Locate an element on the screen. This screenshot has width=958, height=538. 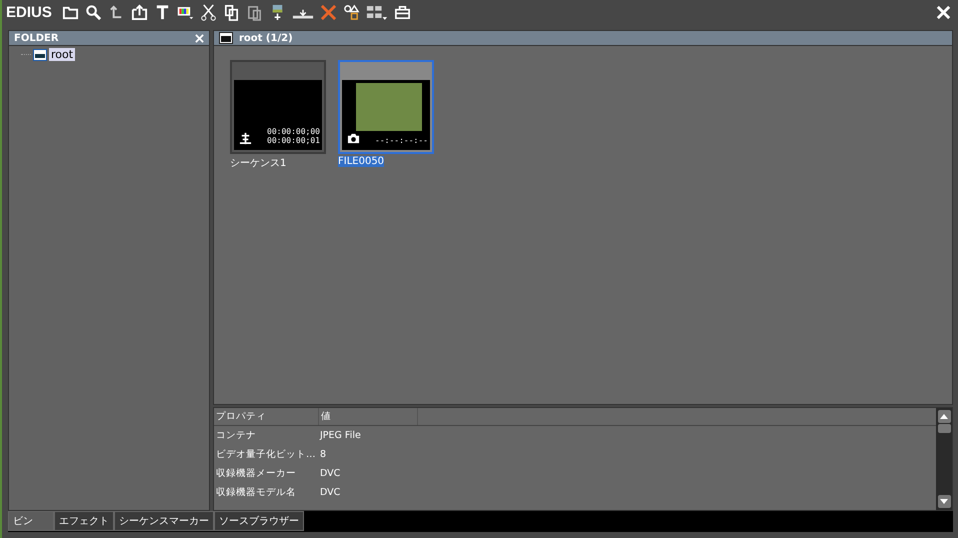
export-icon is located at coordinates (139, 12).